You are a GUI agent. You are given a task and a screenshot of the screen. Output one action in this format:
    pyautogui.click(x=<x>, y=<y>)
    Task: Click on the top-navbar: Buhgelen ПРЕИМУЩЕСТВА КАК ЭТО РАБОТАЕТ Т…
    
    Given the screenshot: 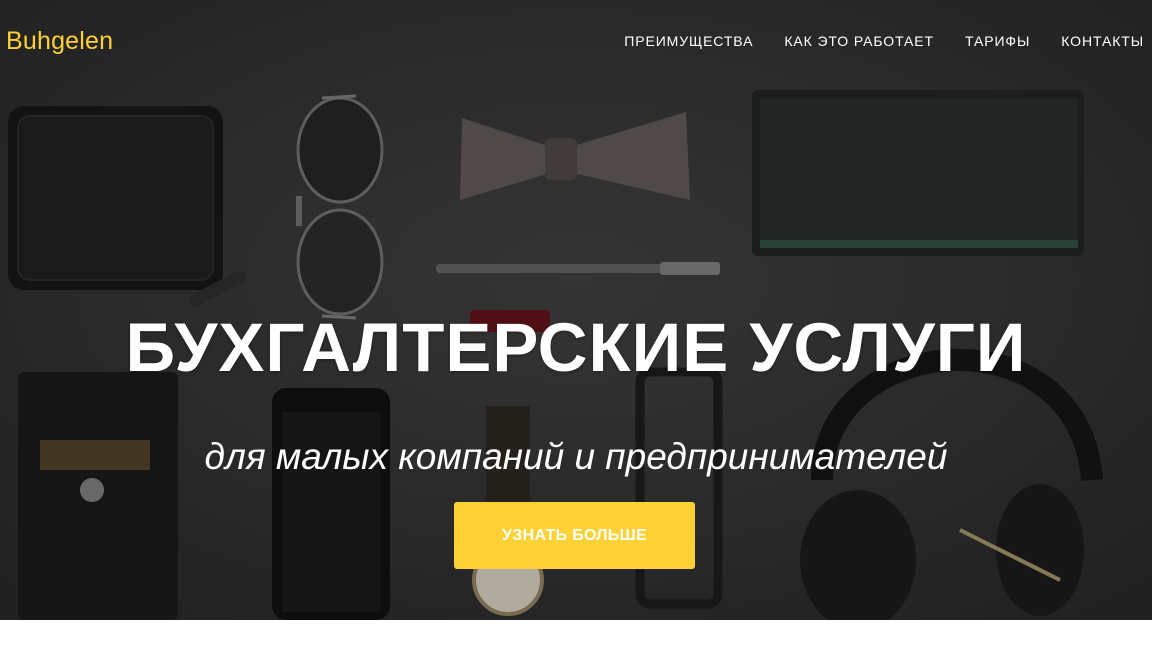 What is the action you would take?
    pyautogui.click(x=576, y=42)
    